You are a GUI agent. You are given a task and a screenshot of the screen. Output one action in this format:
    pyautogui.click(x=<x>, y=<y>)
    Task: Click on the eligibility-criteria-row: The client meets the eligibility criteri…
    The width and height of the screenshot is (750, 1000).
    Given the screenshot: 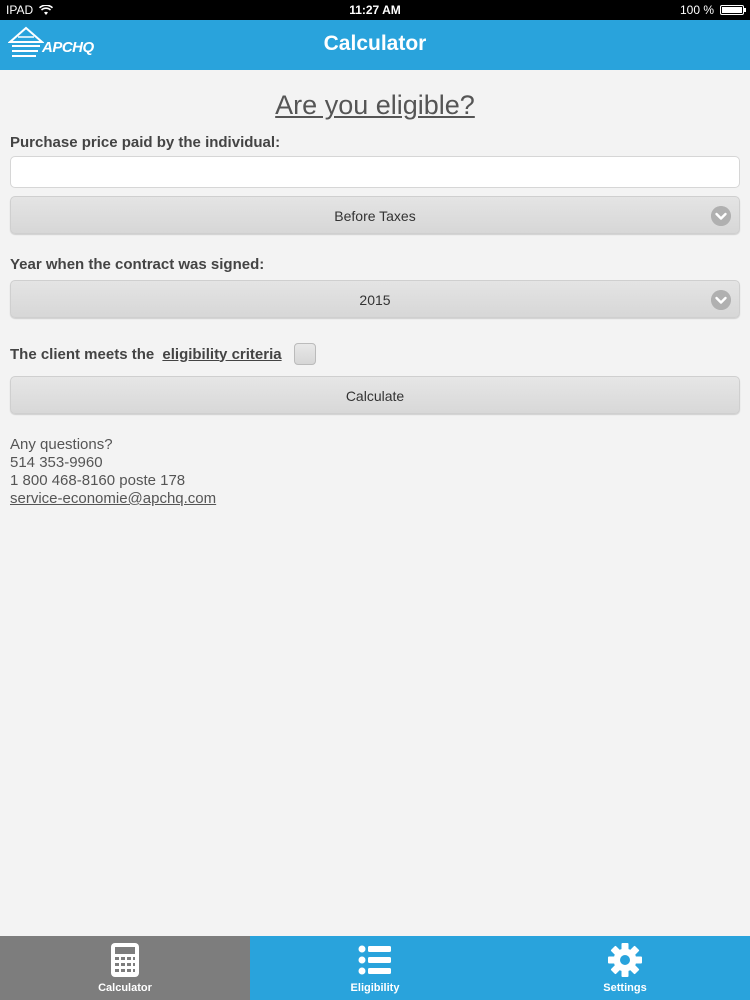 What is the action you would take?
    pyautogui.click(x=375, y=354)
    